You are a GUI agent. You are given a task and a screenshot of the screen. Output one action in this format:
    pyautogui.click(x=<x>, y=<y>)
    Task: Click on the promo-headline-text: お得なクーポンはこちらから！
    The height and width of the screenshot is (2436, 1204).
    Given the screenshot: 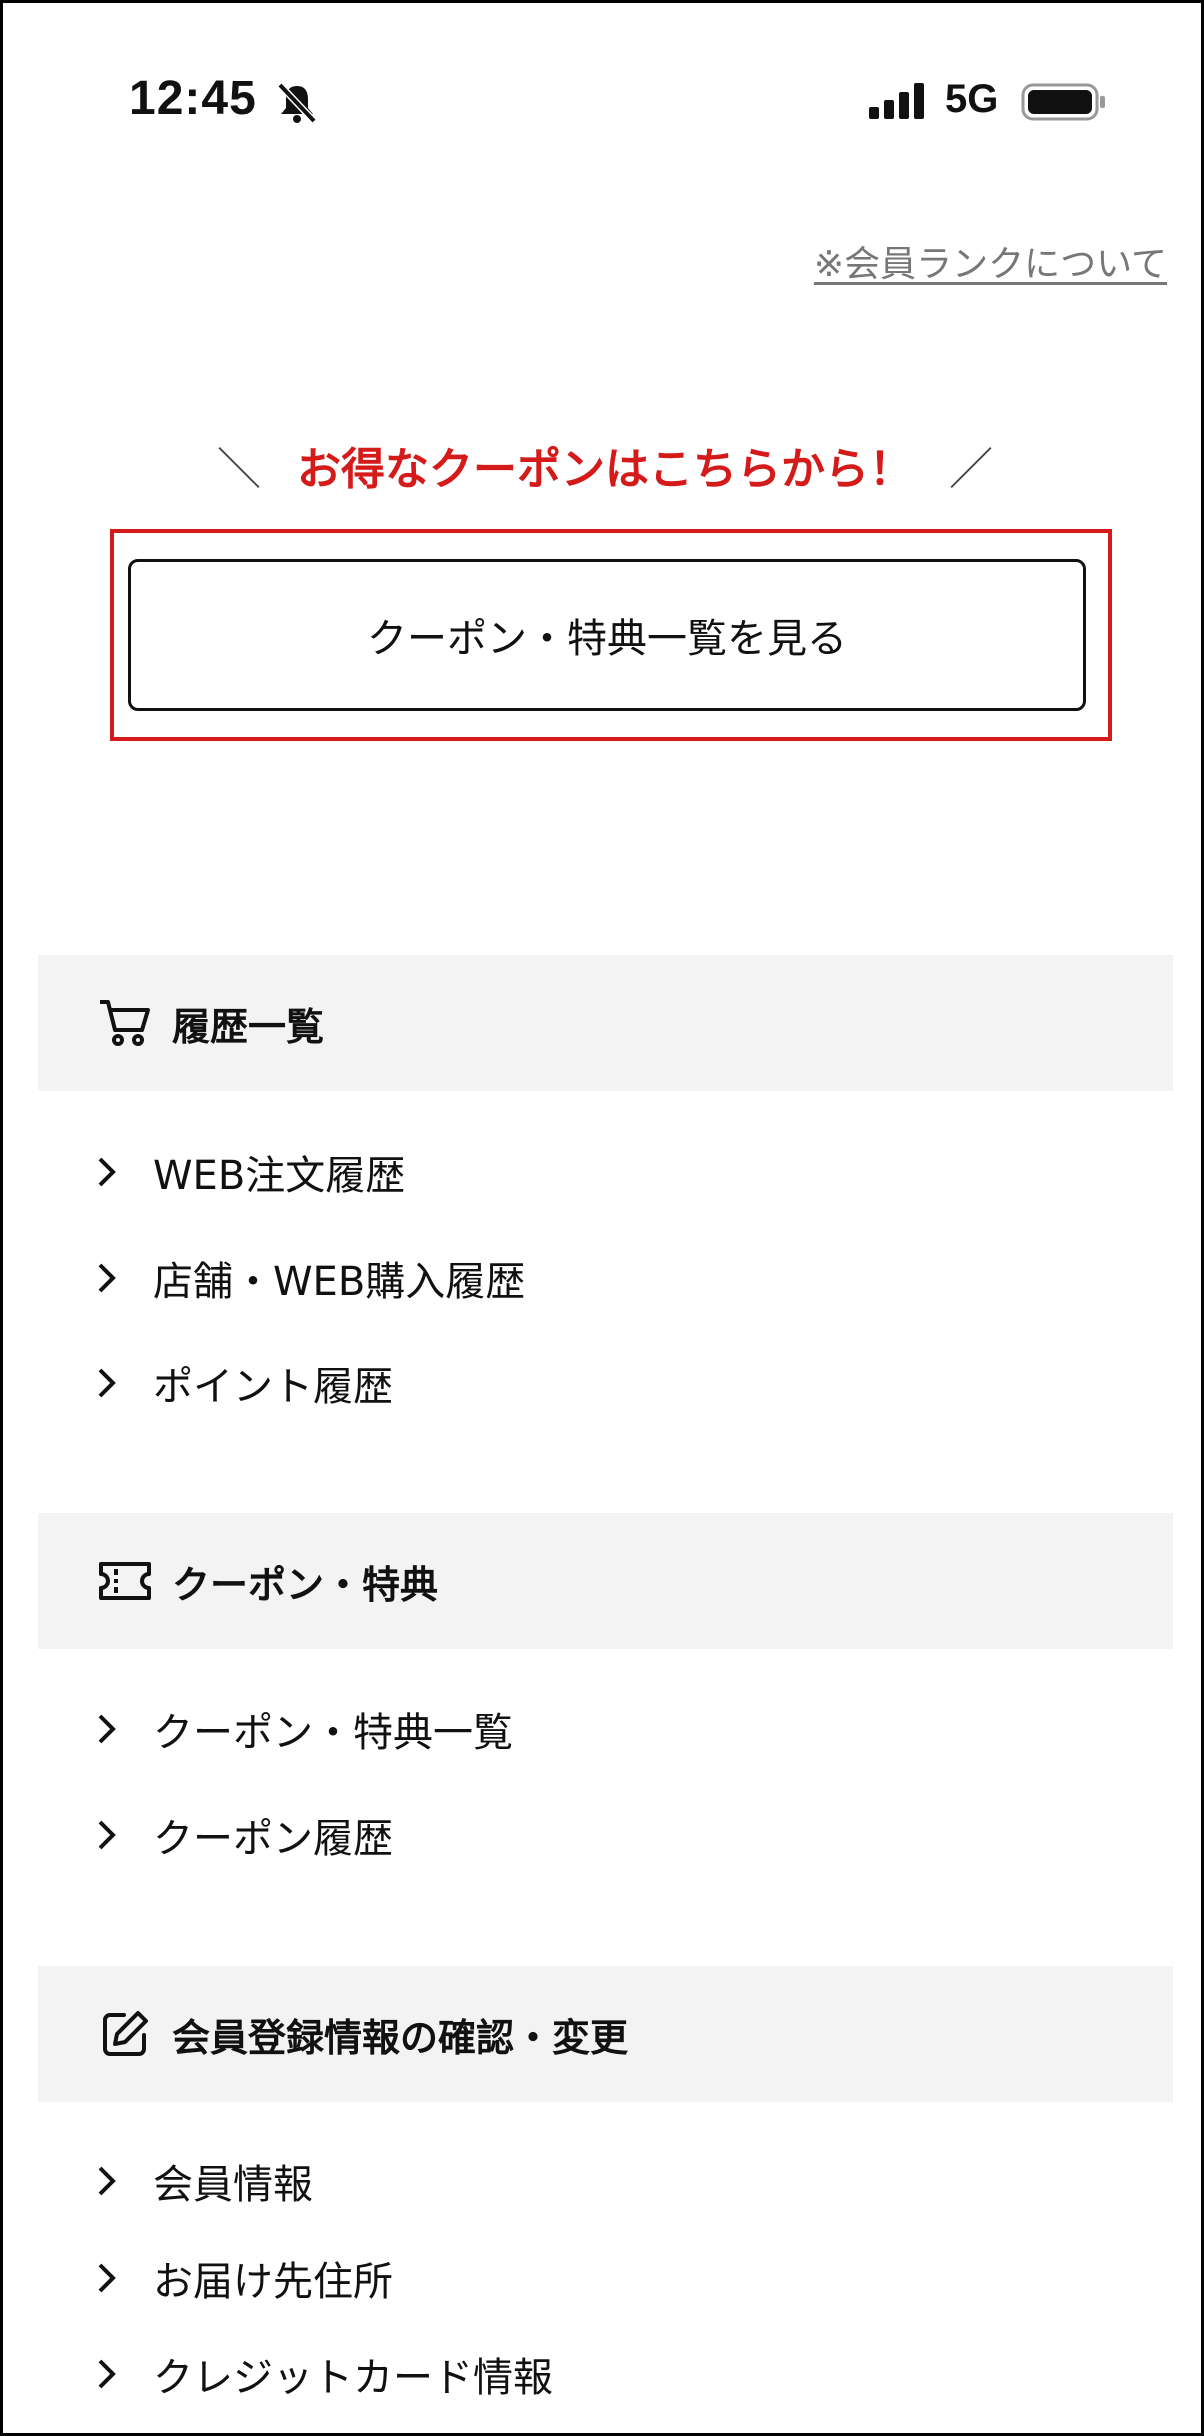 What is the action you would take?
    pyautogui.click(x=605, y=469)
    